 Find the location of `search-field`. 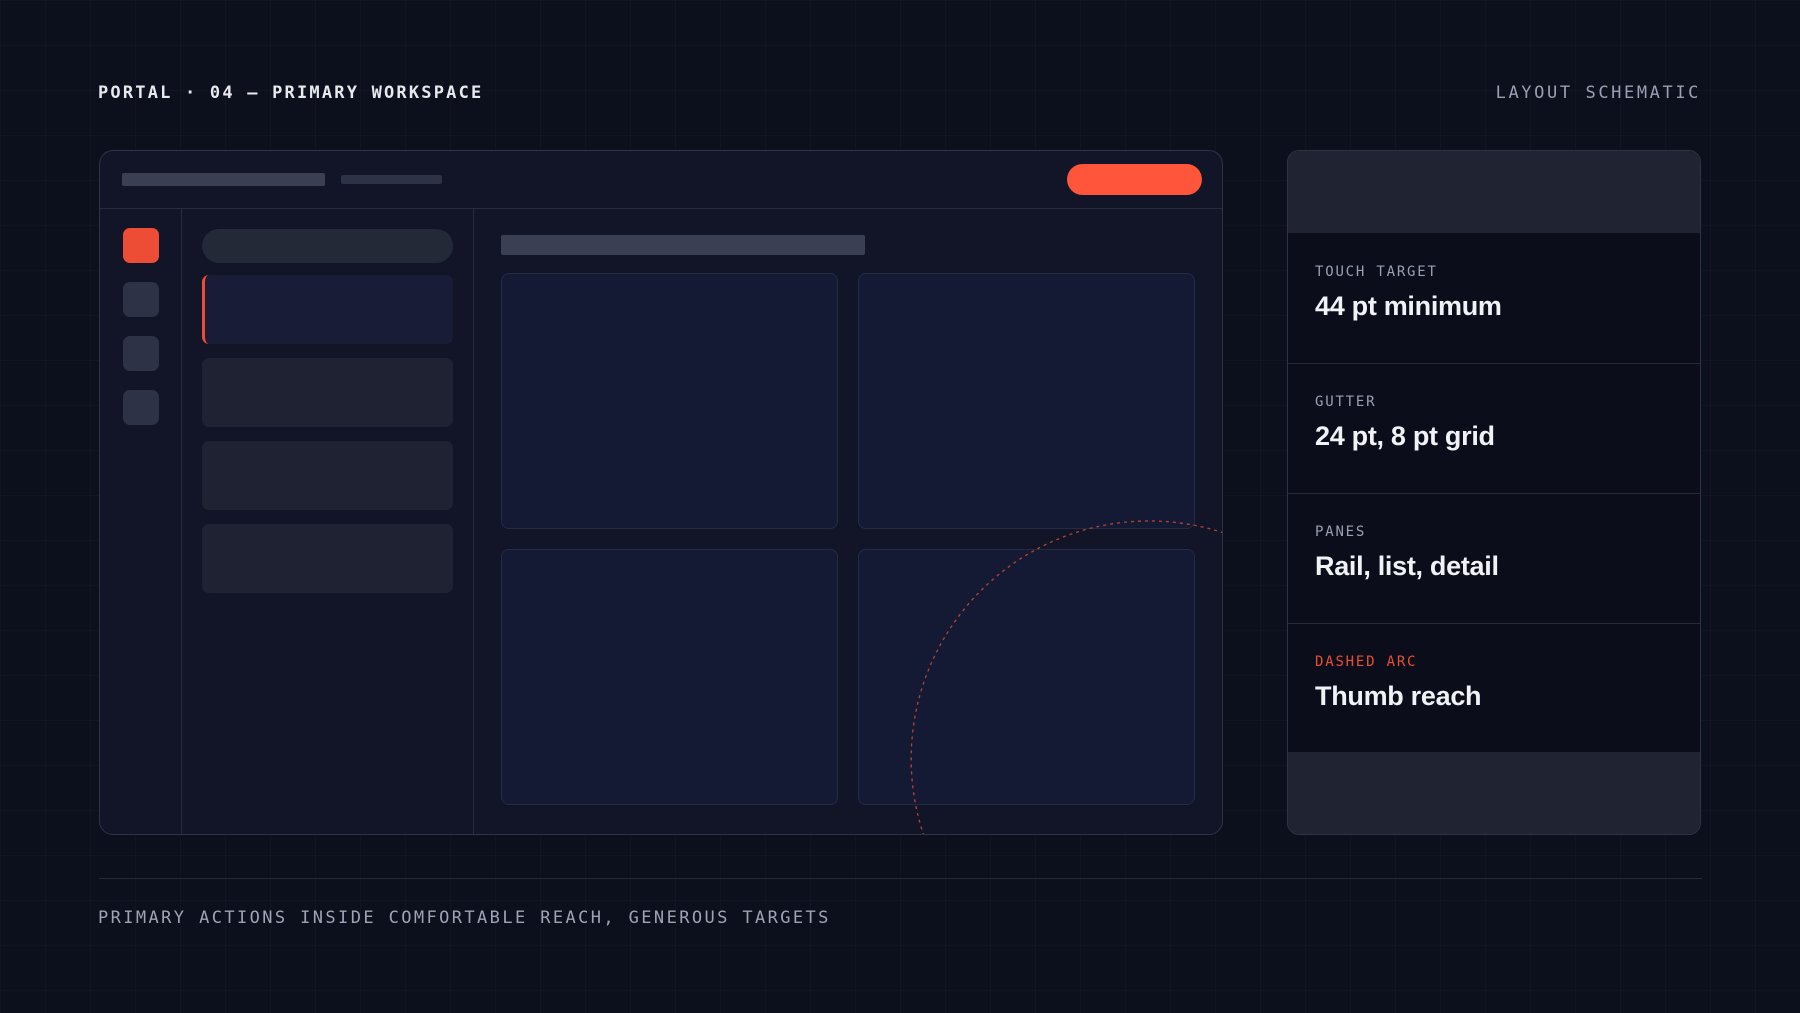

search-field is located at coordinates (327, 246).